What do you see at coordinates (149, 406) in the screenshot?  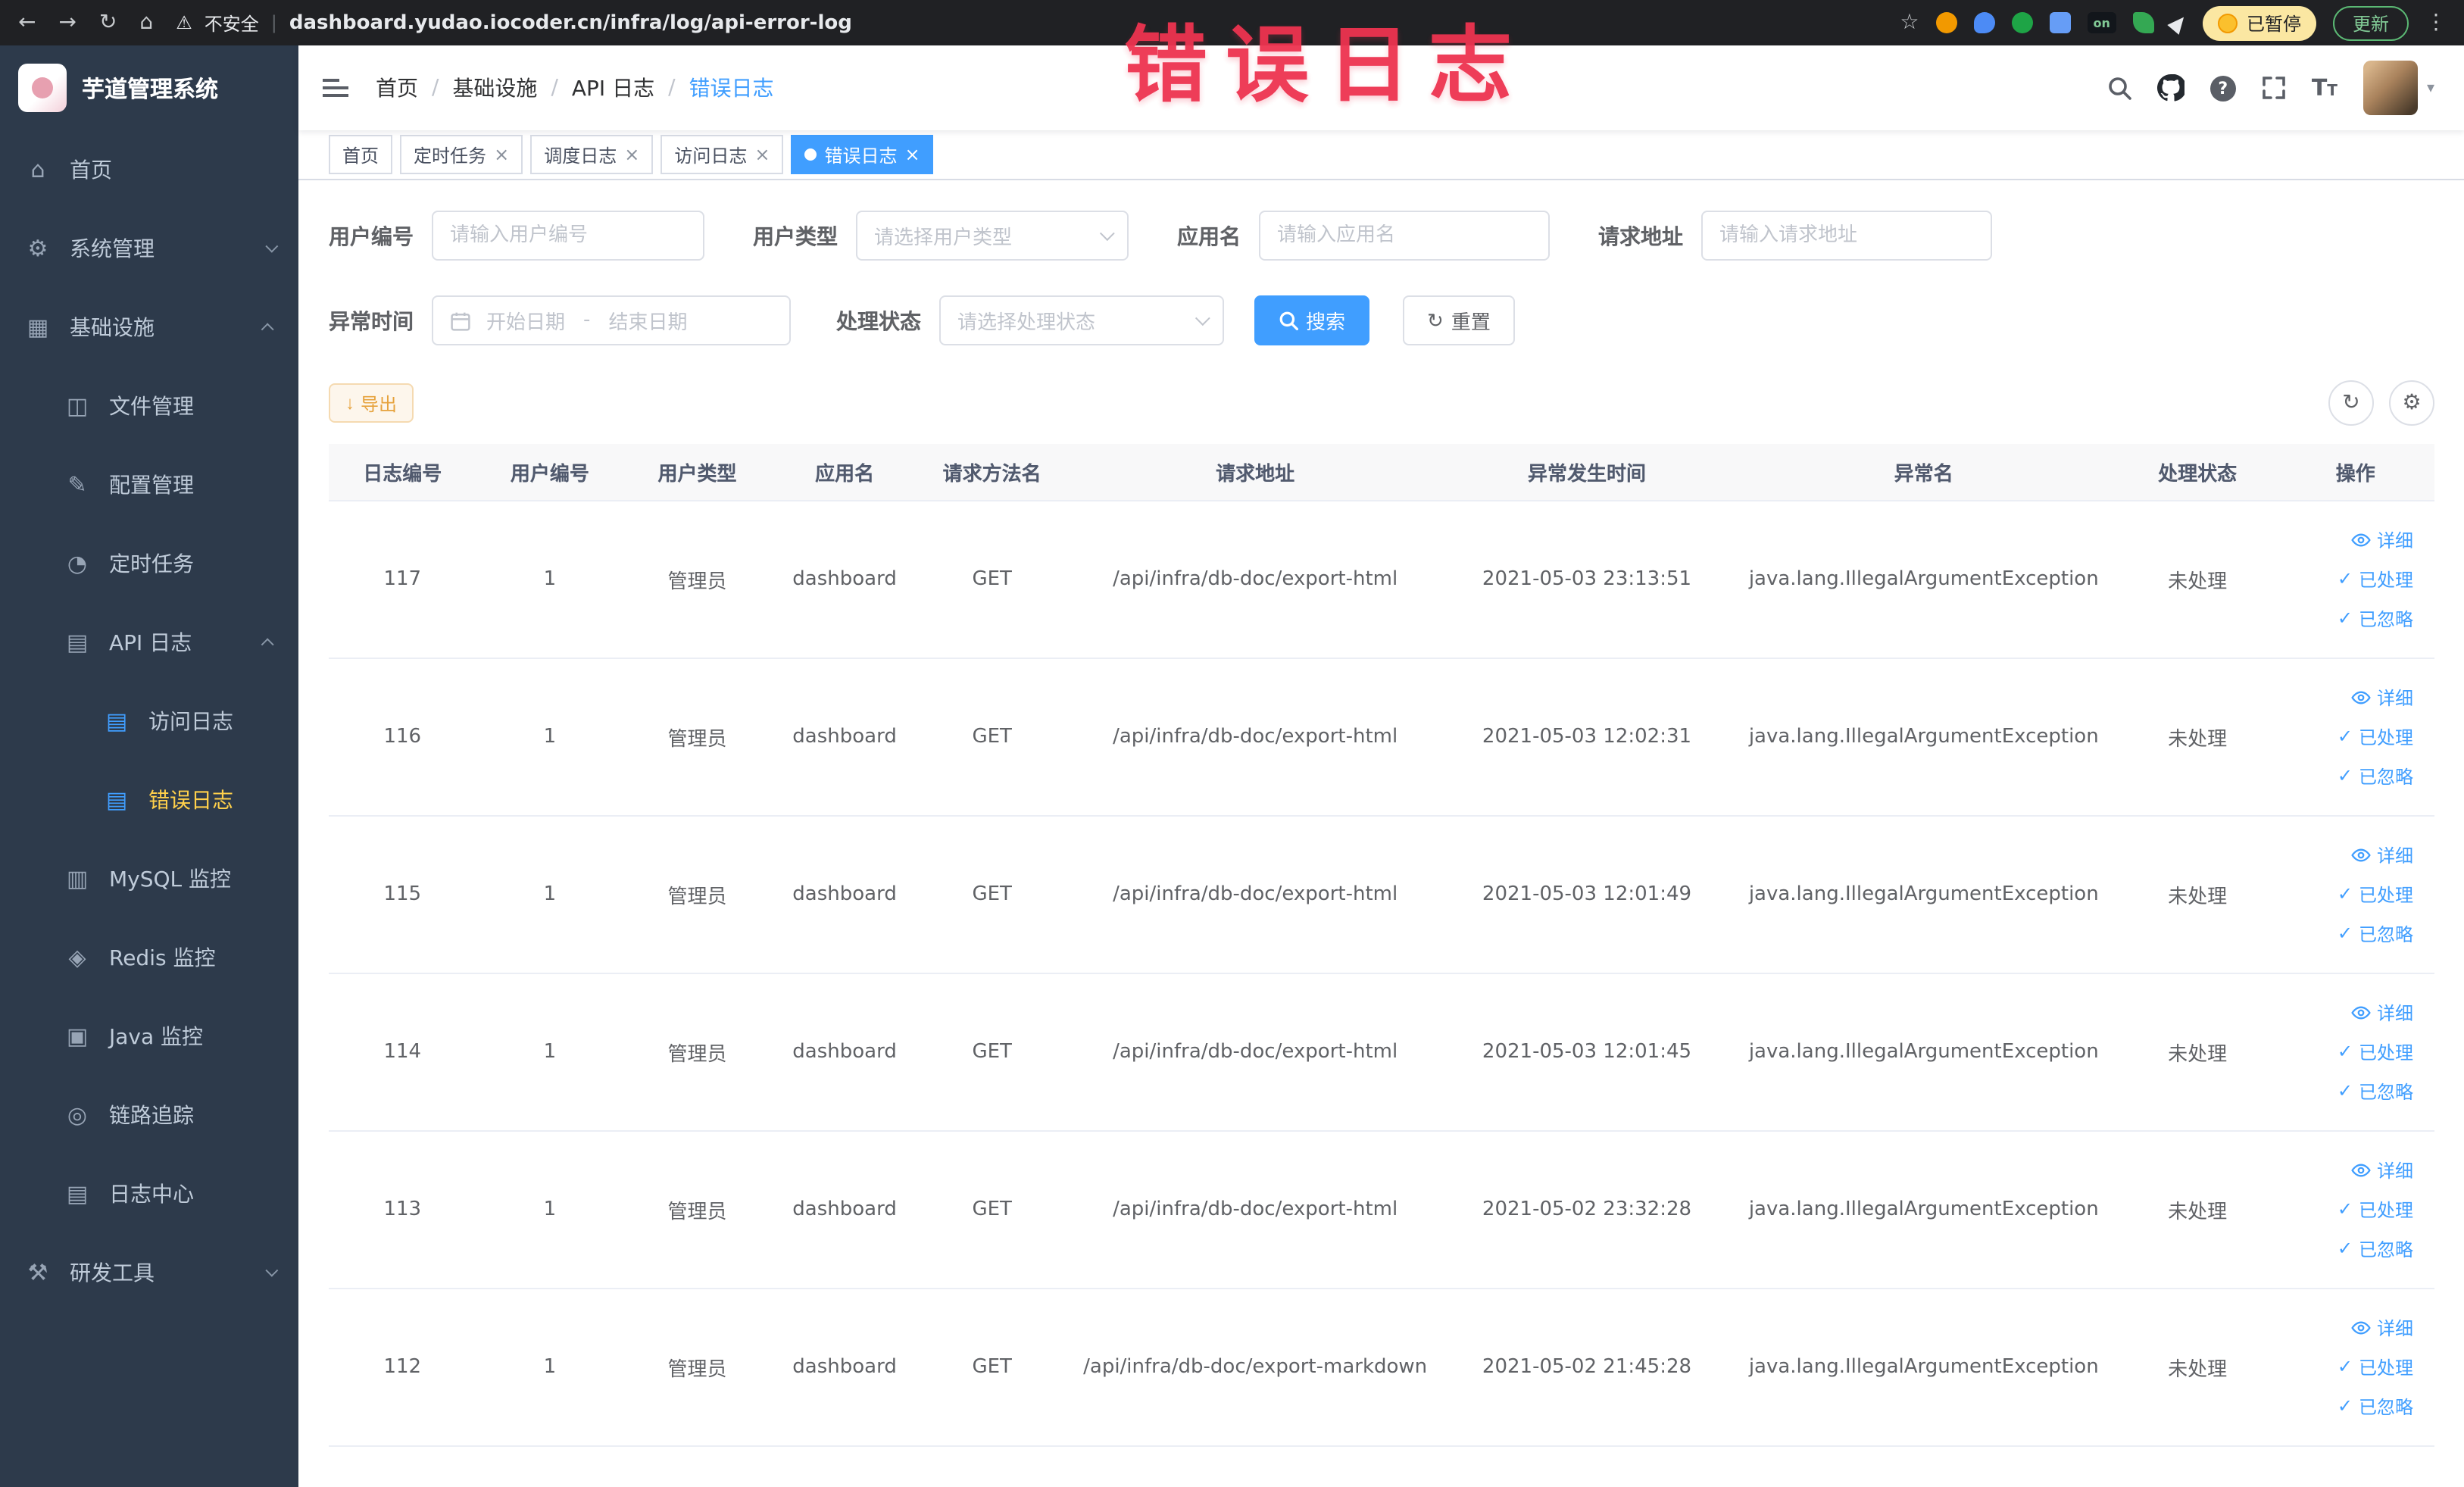 I see `sidebar-item-file-management: ◫ 文件管理` at bounding box center [149, 406].